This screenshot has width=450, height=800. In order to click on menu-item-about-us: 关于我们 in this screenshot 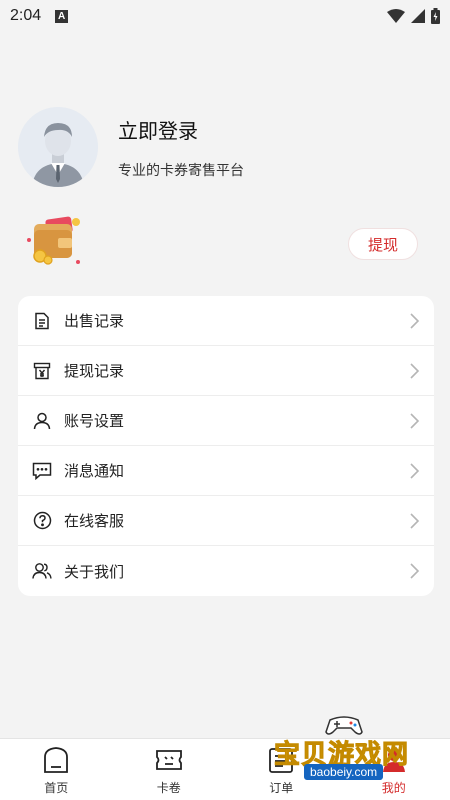, I will do `click(226, 571)`.